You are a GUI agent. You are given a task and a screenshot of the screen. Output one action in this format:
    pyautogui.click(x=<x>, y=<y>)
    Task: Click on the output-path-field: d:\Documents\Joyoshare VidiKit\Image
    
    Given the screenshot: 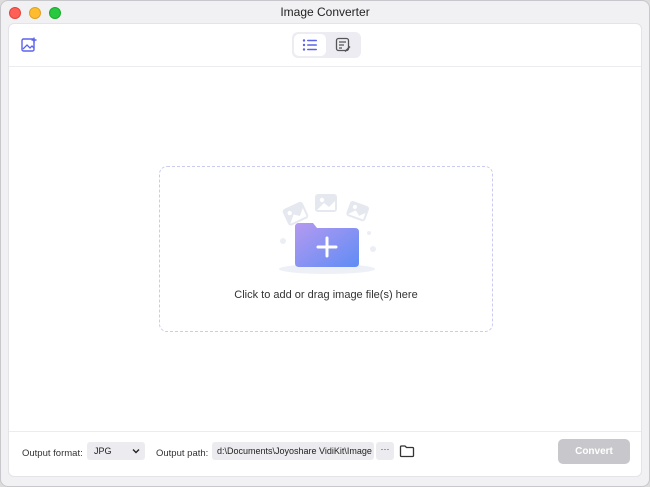 What is the action you would take?
    pyautogui.click(x=293, y=451)
    